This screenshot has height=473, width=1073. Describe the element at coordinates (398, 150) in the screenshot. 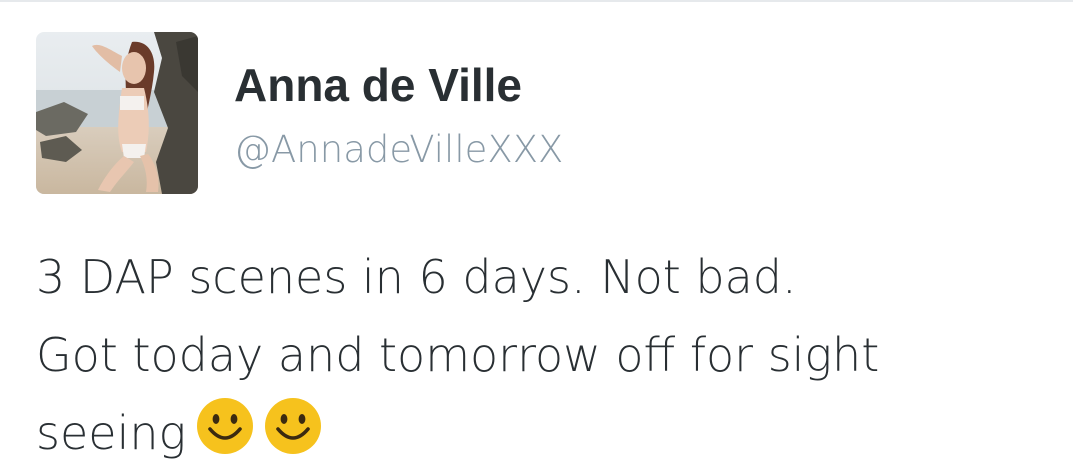

I see `author-handle: @AnnadeVilleXXX` at that location.